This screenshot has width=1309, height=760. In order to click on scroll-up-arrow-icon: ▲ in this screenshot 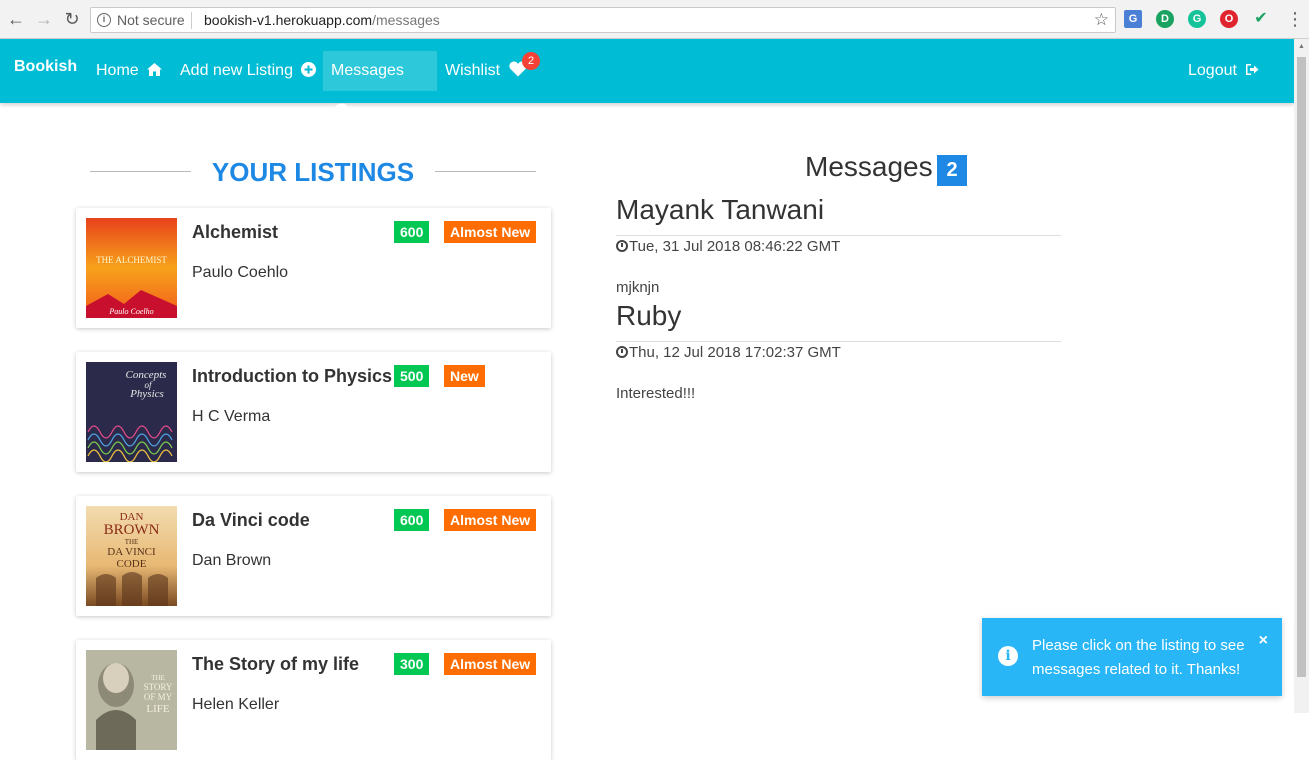, I will do `click(1301, 46)`.